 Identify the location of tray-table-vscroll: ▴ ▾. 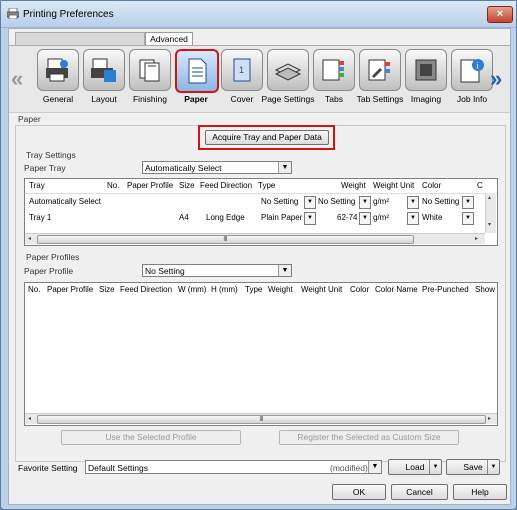
(490, 213).